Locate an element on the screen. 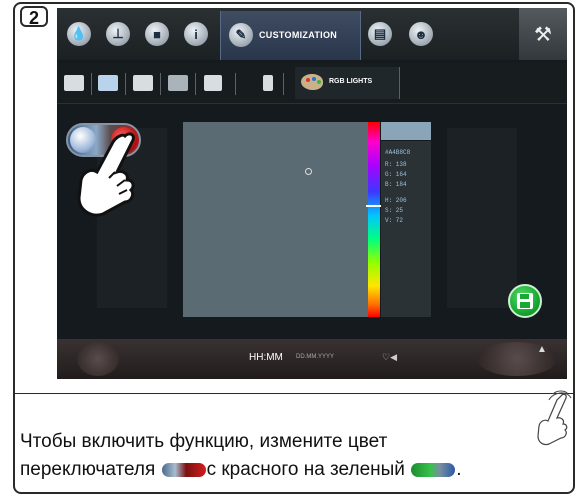 The image size is (580, 499). tab-rgb-lights: RGB LIGHTS is located at coordinates (347, 83).